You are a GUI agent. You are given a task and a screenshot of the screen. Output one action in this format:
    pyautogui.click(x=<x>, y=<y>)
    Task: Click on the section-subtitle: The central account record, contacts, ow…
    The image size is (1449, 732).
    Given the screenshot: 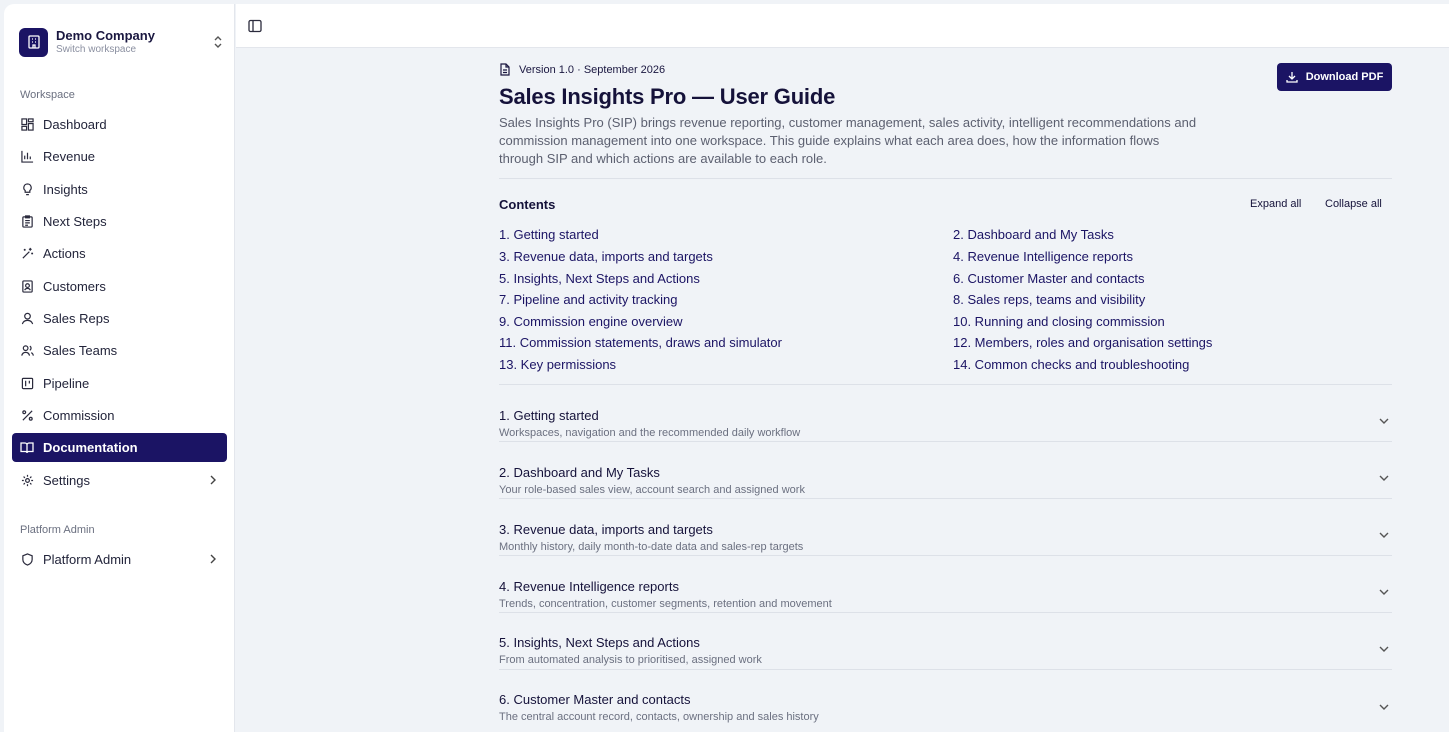 What is the action you would take?
    pyautogui.click(x=659, y=717)
    